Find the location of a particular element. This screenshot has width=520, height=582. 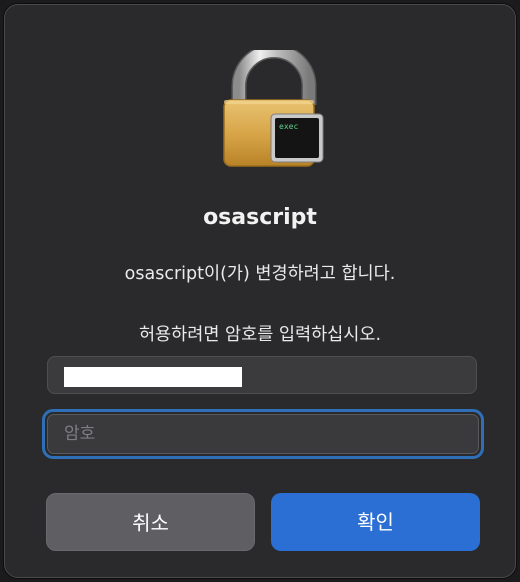

username-redacted is located at coordinates (153, 377).